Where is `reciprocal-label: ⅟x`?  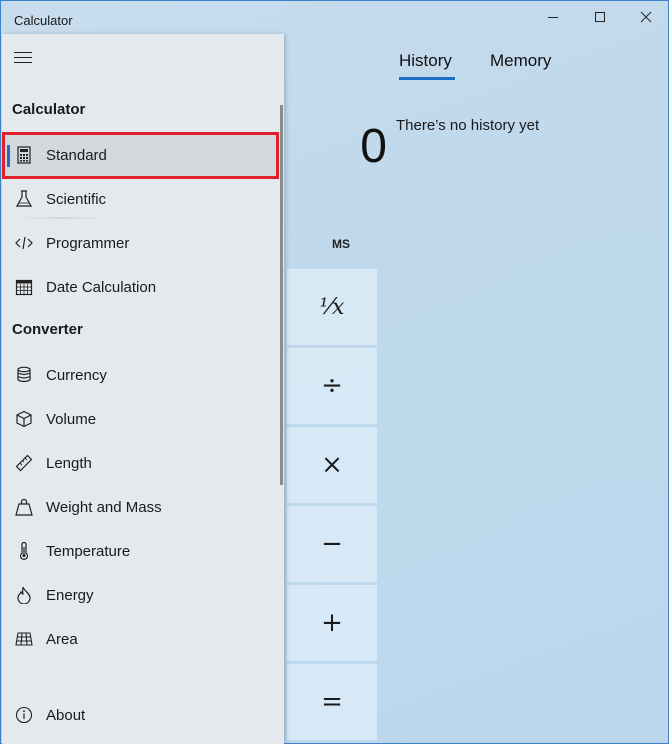 reciprocal-label: ⅟x is located at coordinates (332, 307).